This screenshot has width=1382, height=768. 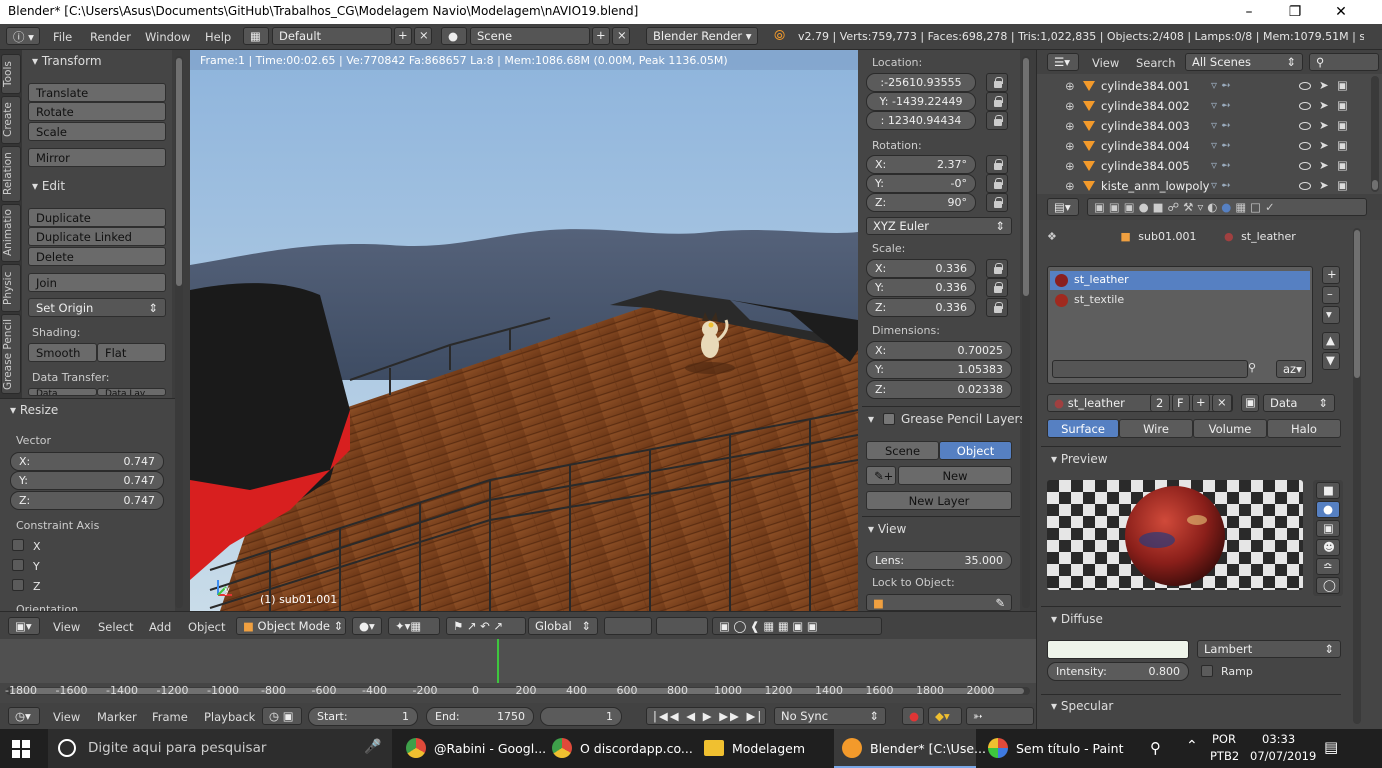 What do you see at coordinates (291, 626) in the screenshot?
I see `mode-select: ■ Object Mode ⇕` at bounding box center [291, 626].